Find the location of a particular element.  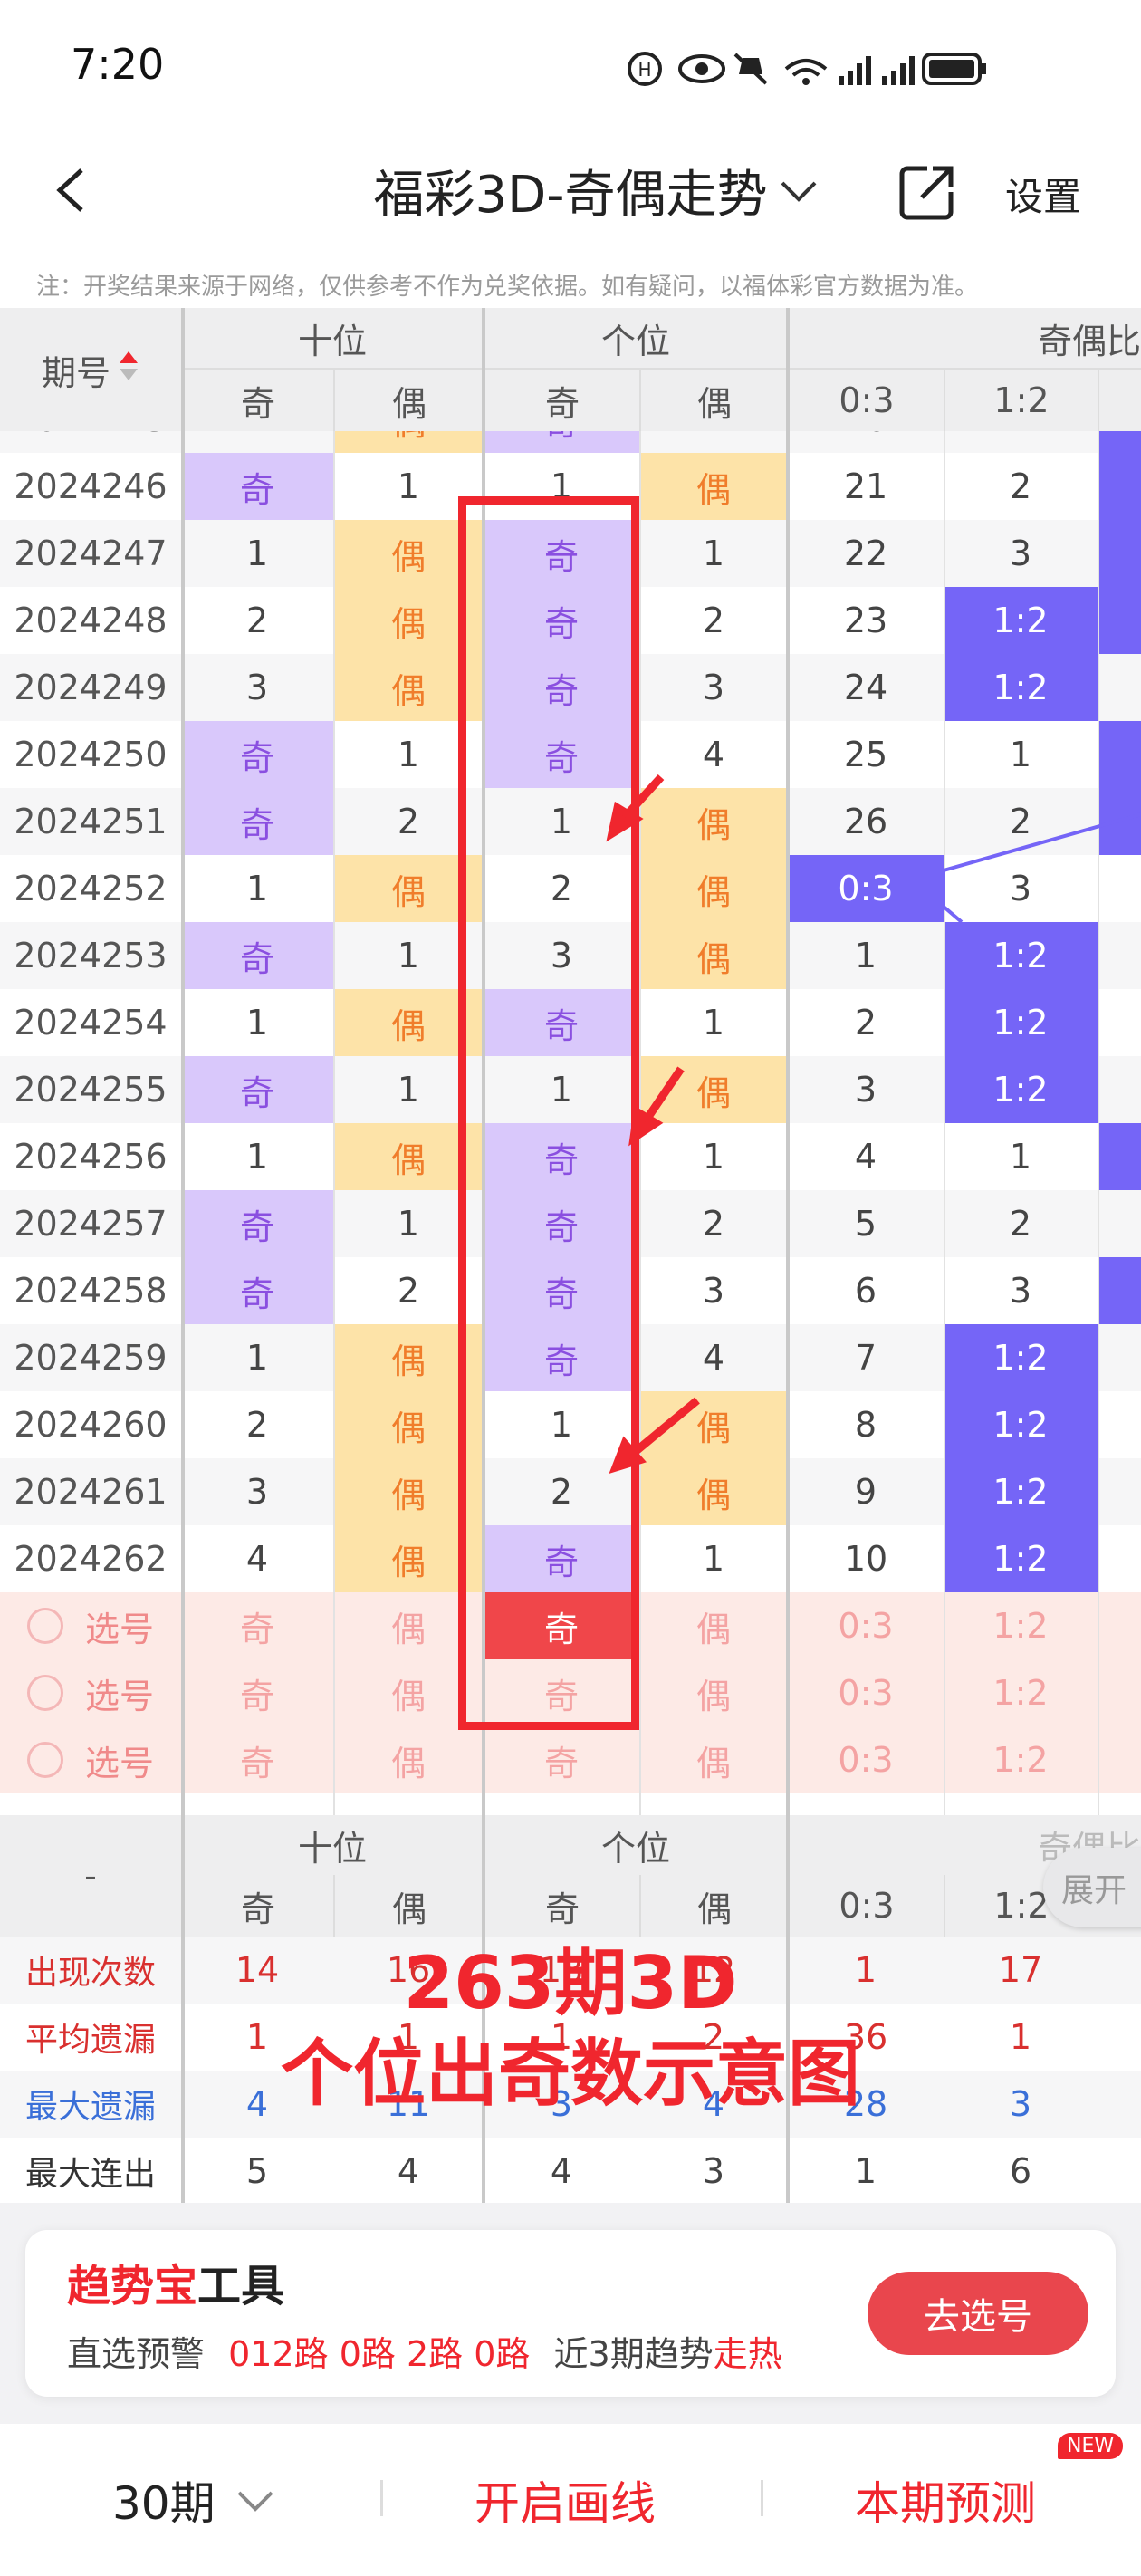

periods-chevron-icon is located at coordinates (255, 2501).